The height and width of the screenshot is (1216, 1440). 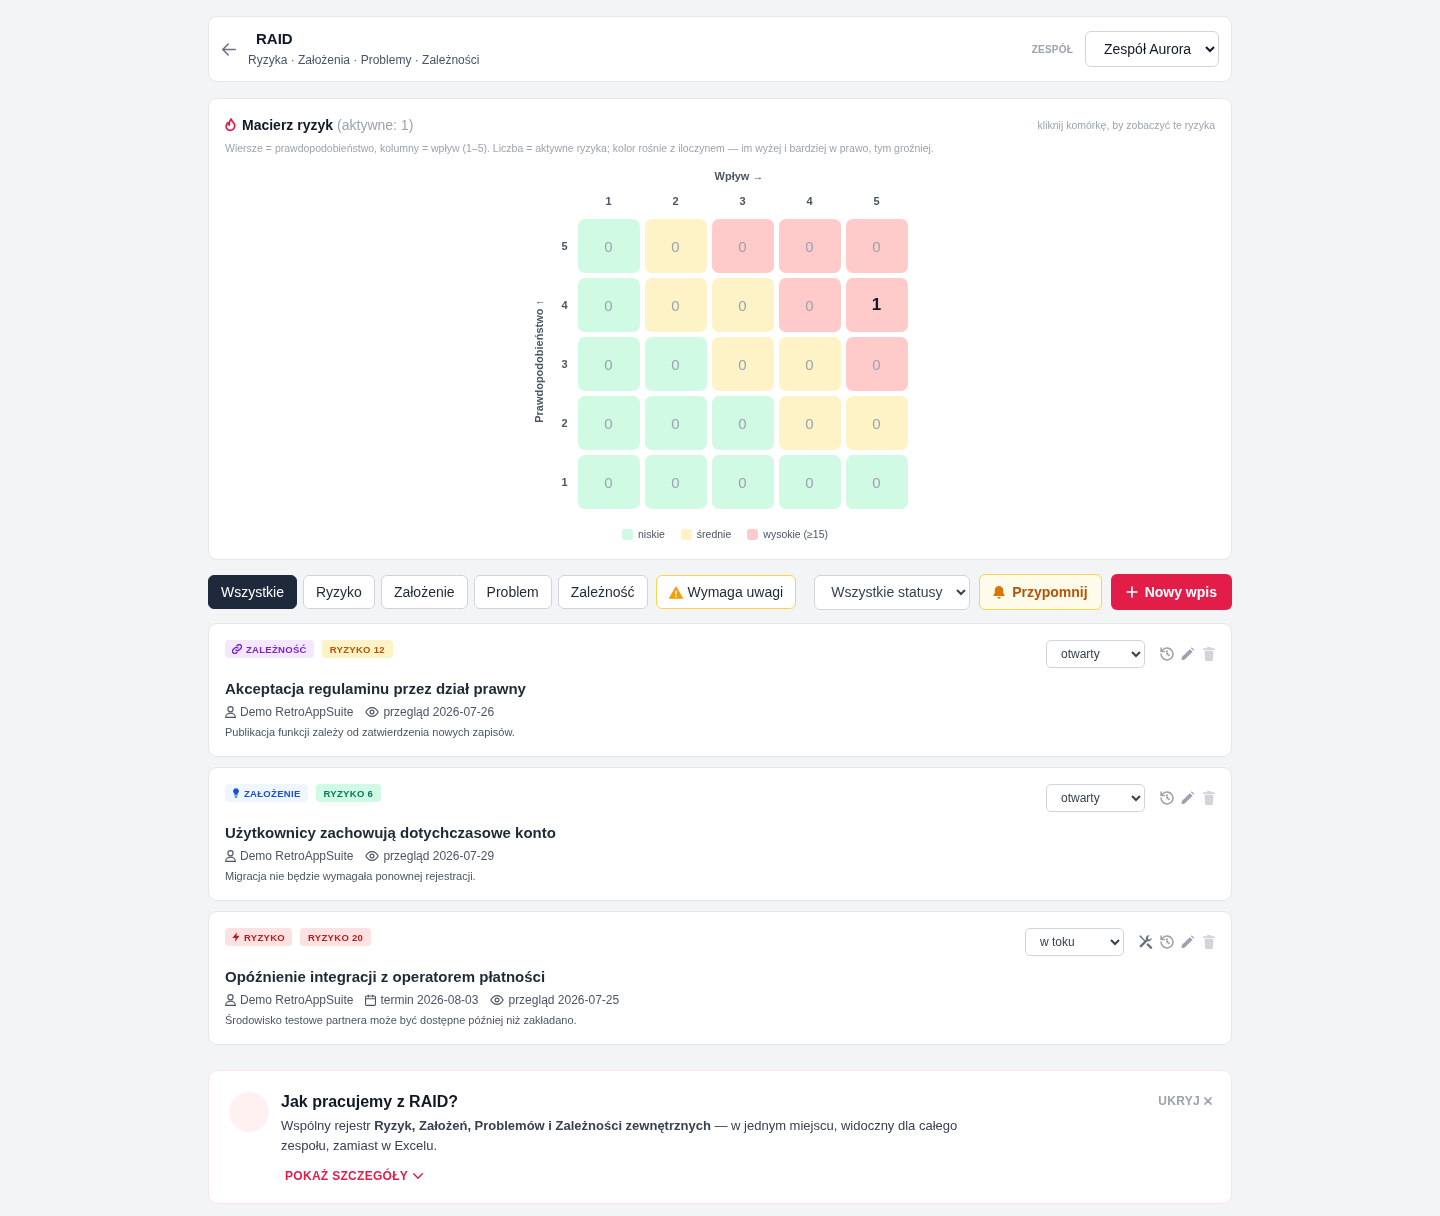 What do you see at coordinates (1171, 592) in the screenshot?
I see `new-entry-button: Nowy wpis` at bounding box center [1171, 592].